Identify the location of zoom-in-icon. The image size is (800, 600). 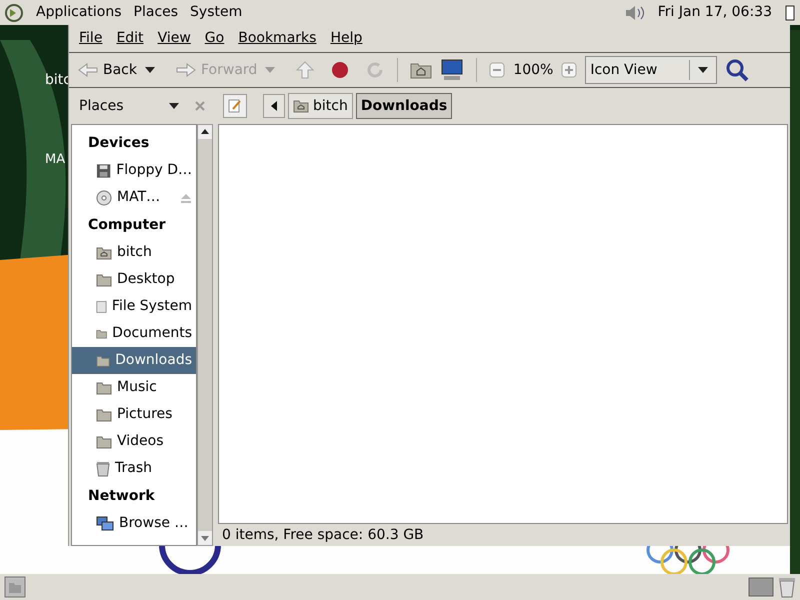
(569, 70).